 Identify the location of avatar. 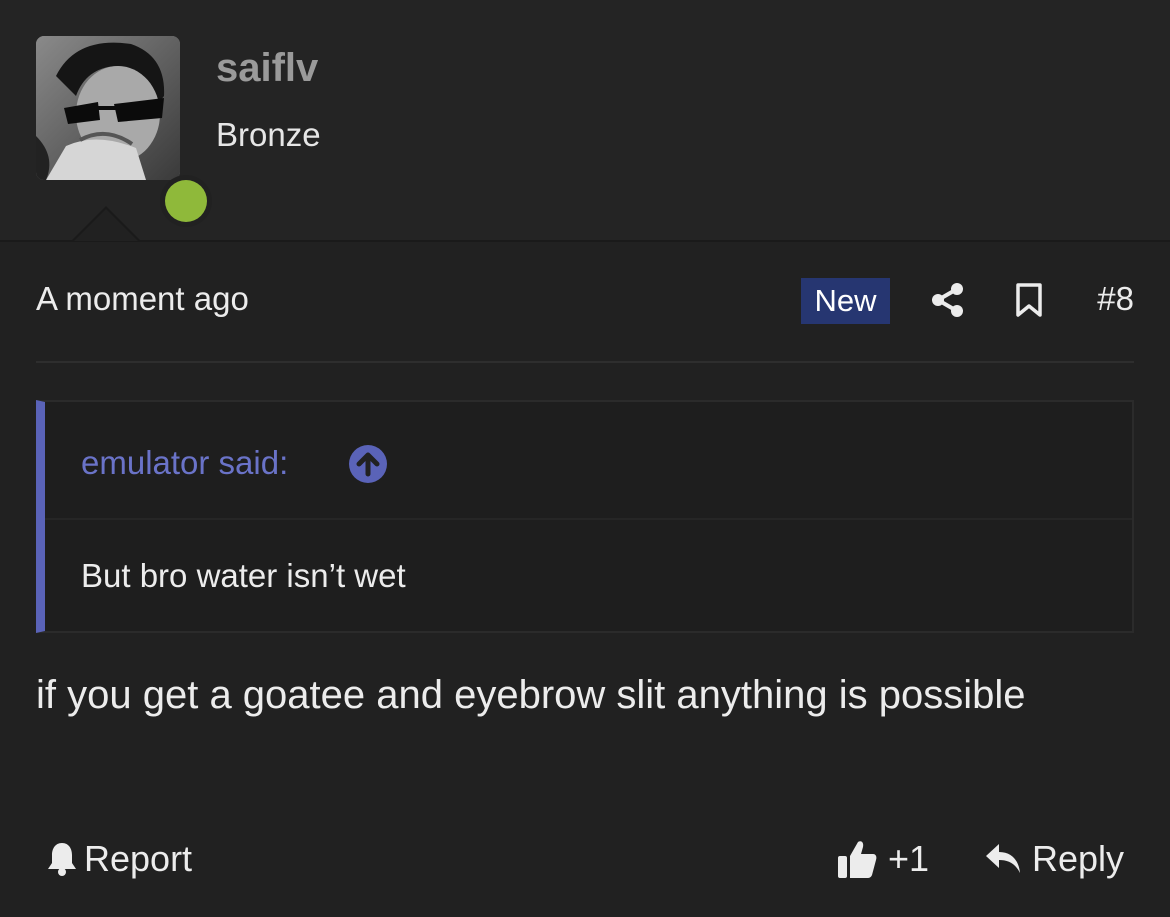
(108, 108).